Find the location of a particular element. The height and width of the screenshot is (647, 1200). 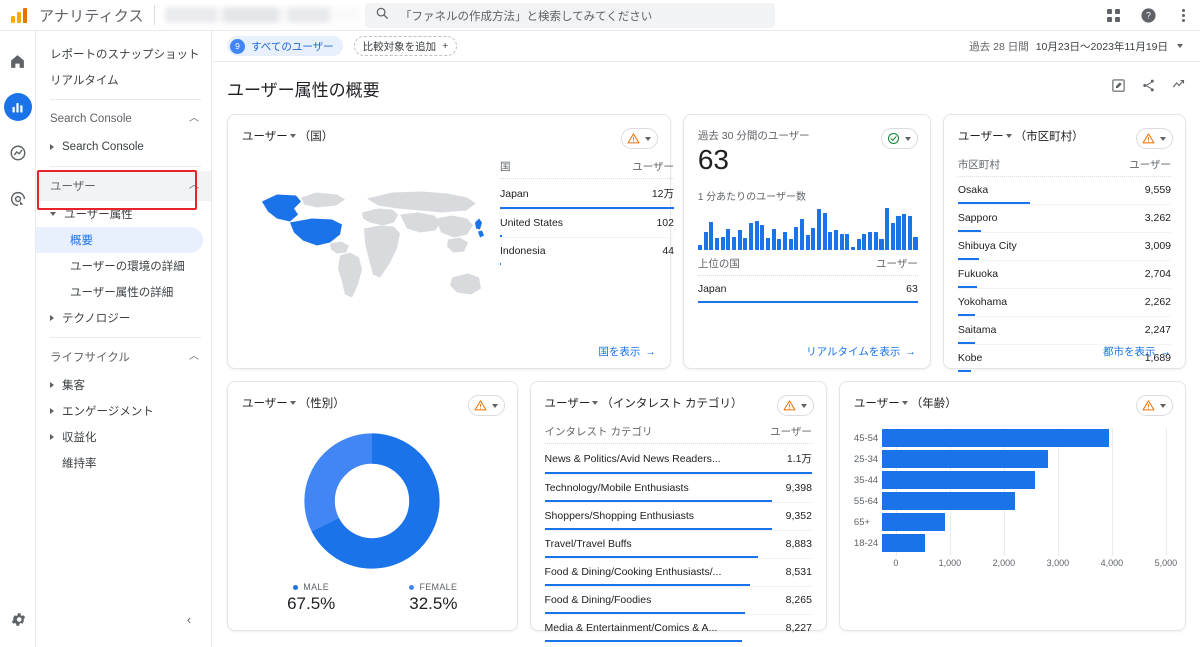

insights-icon is located at coordinates (1178, 88).